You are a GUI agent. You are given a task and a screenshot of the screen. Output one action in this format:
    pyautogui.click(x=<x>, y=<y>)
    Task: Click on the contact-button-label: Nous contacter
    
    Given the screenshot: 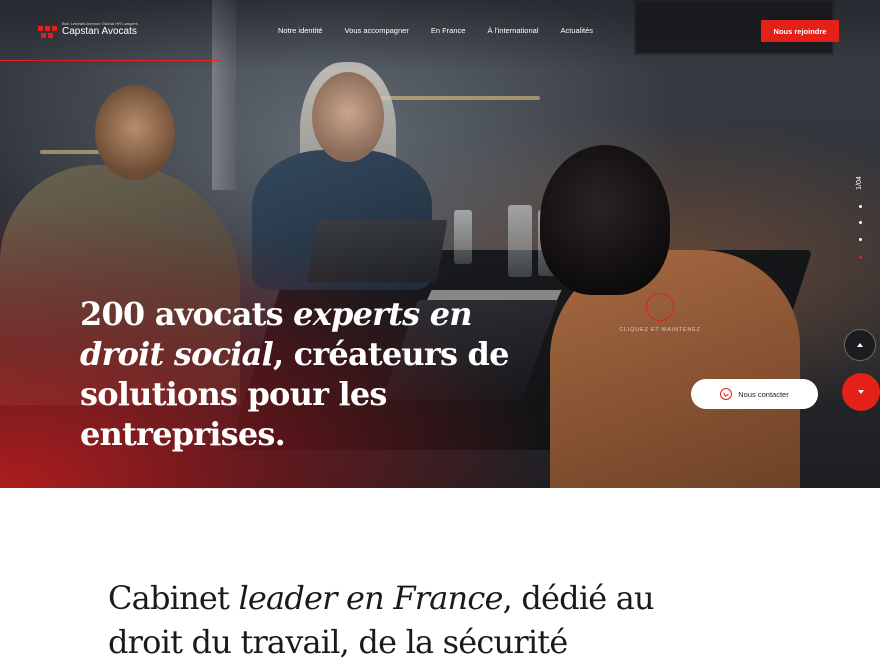 What is the action you would take?
    pyautogui.click(x=763, y=394)
    